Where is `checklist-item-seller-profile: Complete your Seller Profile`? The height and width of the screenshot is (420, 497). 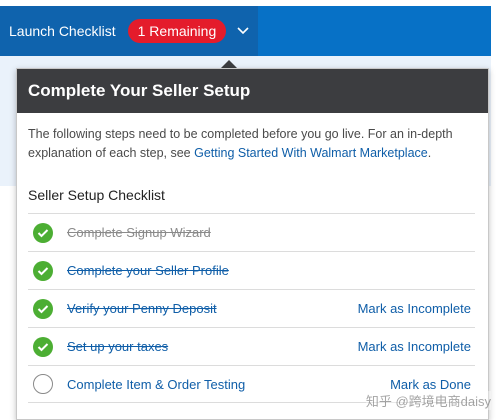
checklist-item-seller-profile: Complete your Seller Profile is located at coordinates (251, 270).